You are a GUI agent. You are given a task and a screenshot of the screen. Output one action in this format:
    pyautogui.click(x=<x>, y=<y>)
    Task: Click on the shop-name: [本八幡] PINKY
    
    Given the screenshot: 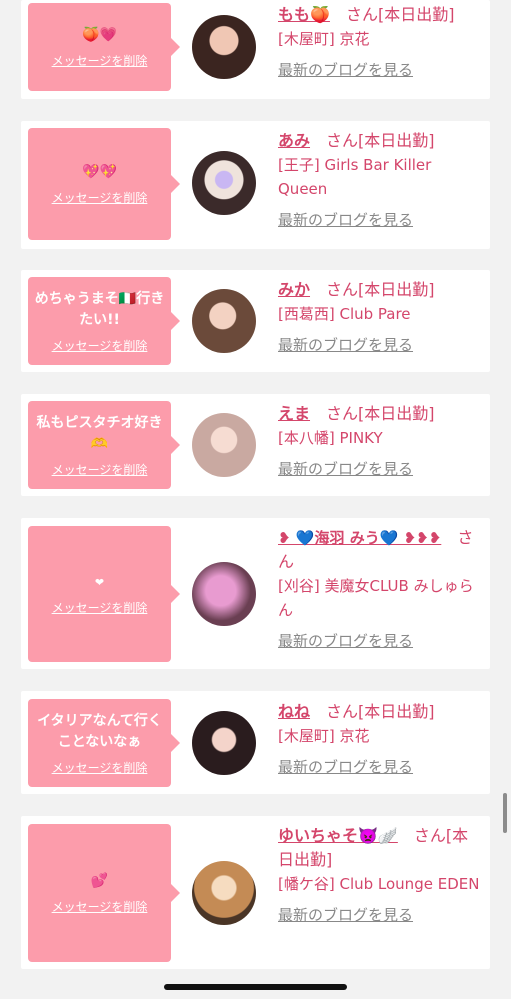 What is the action you would take?
    pyautogui.click(x=330, y=438)
    